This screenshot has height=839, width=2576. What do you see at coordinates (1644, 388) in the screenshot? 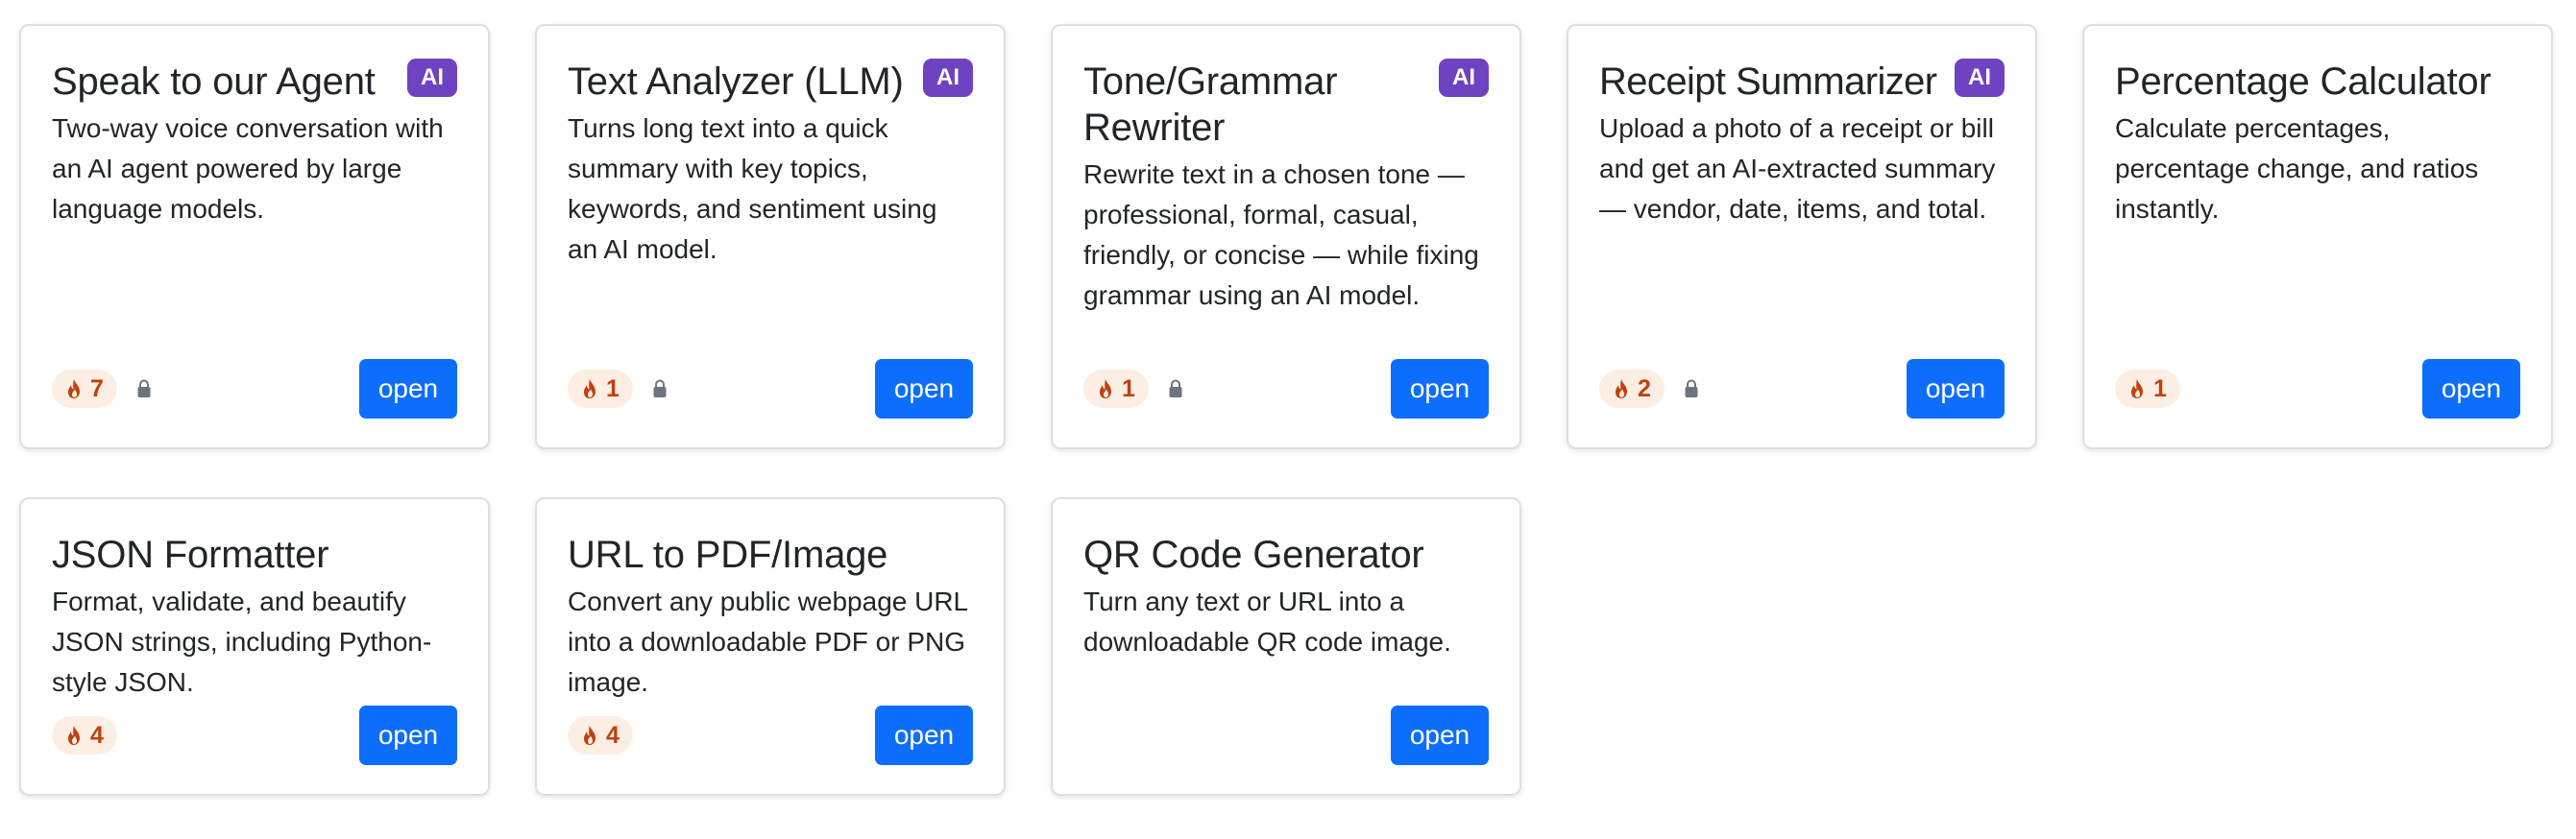
I see `popularity-count: 2` at bounding box center [1644, 388].